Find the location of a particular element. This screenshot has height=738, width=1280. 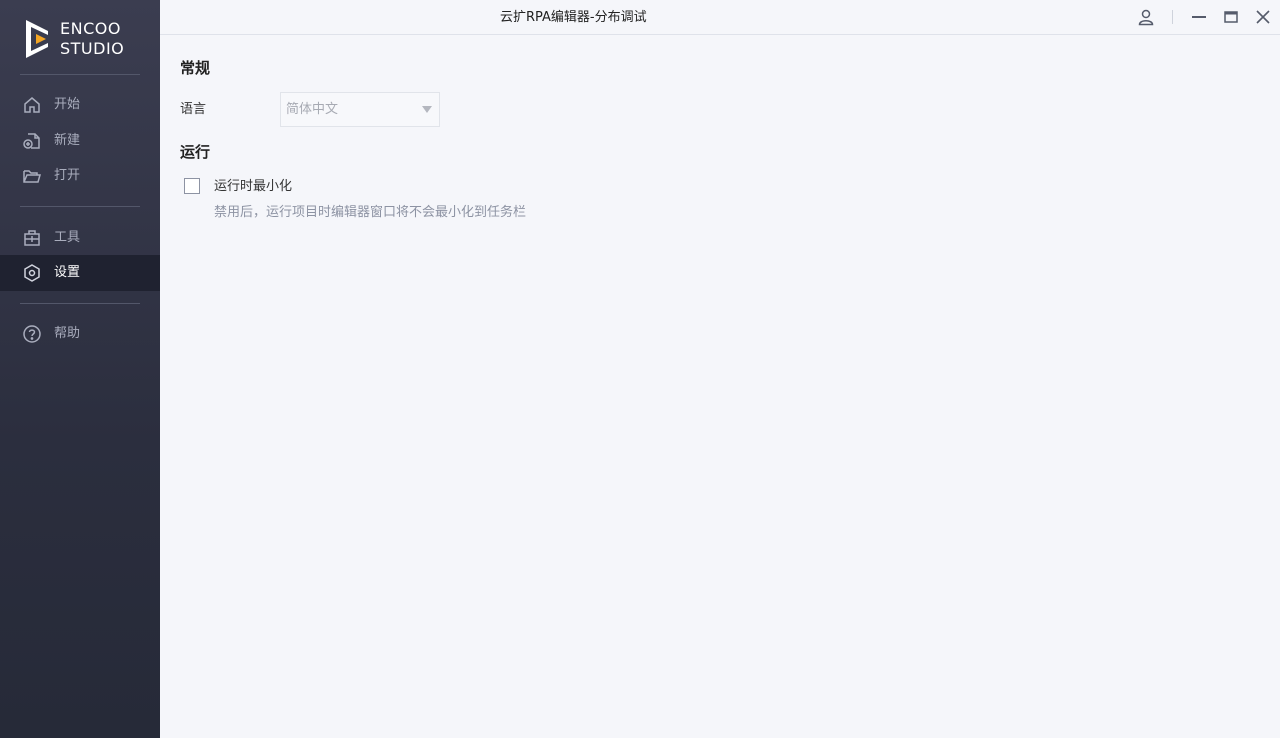

minimize-button is located at coordinates (1199, 17).